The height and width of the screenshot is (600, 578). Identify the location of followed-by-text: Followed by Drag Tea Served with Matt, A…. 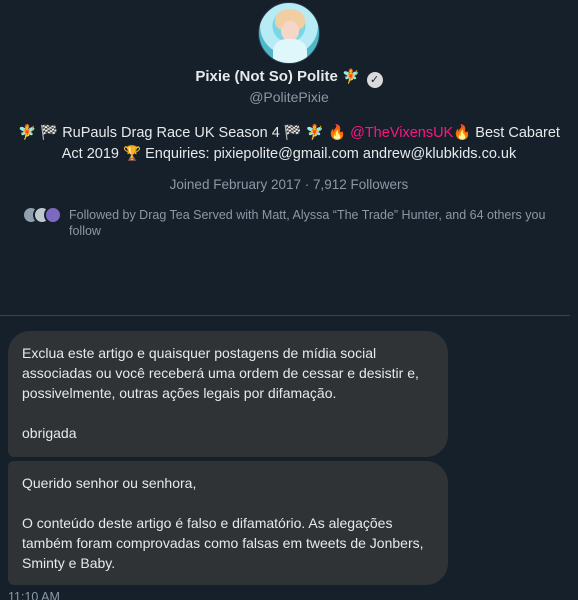
(314, 223).